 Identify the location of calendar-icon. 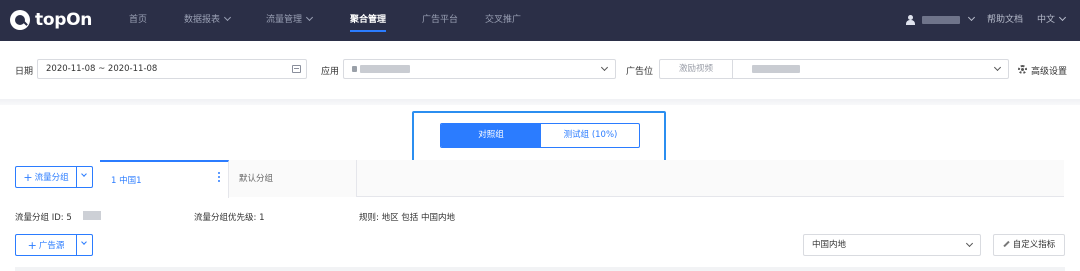
(296, 69).